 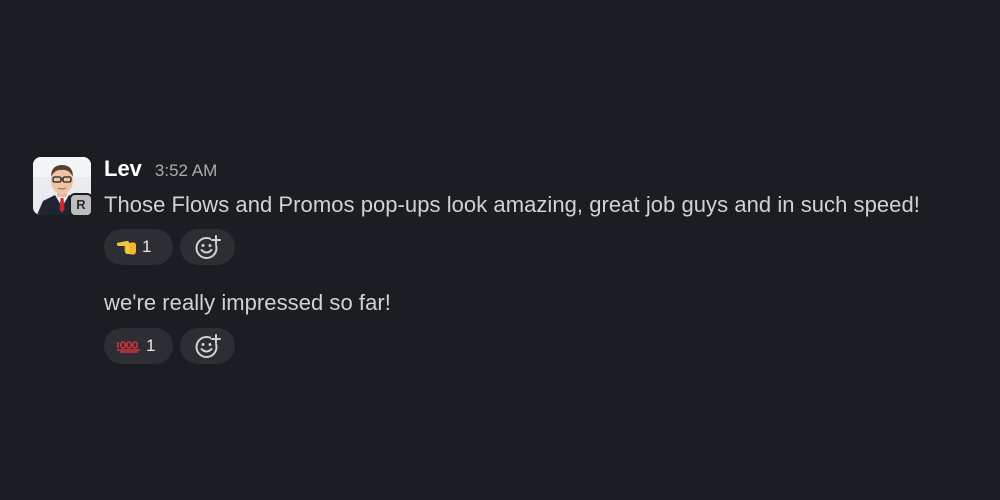 What do you see at coordinates (123, 169) in the screenshot?
I see `author-name: Lev` at bounding box center [123, 169].